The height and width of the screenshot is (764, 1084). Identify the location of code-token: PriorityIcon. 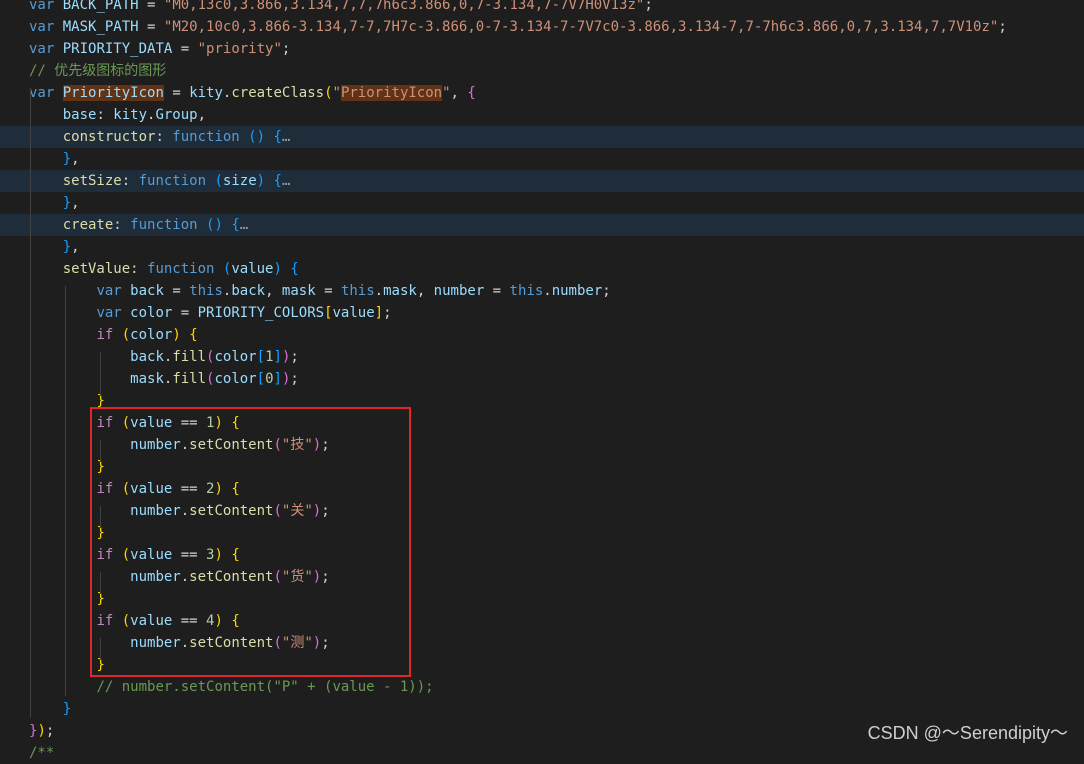
(113, 93).